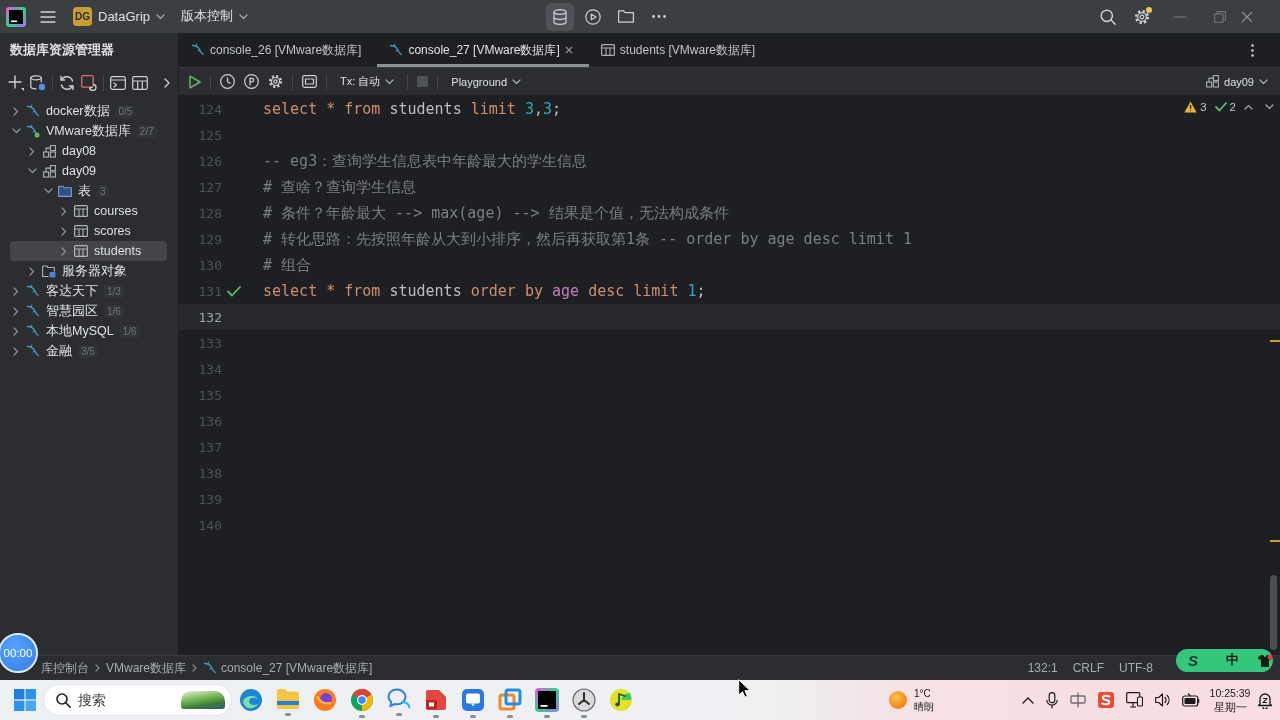 The width and height of the screenshot is (1280, 720). I want to click on tree-item: VMware数据库 2/7, so click(88, 131).